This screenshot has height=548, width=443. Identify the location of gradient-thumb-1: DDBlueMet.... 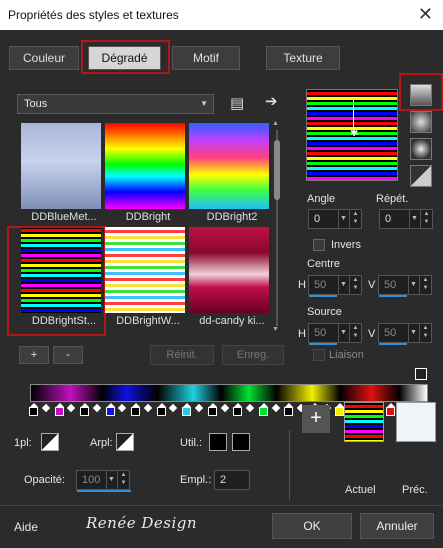
(61, 173).